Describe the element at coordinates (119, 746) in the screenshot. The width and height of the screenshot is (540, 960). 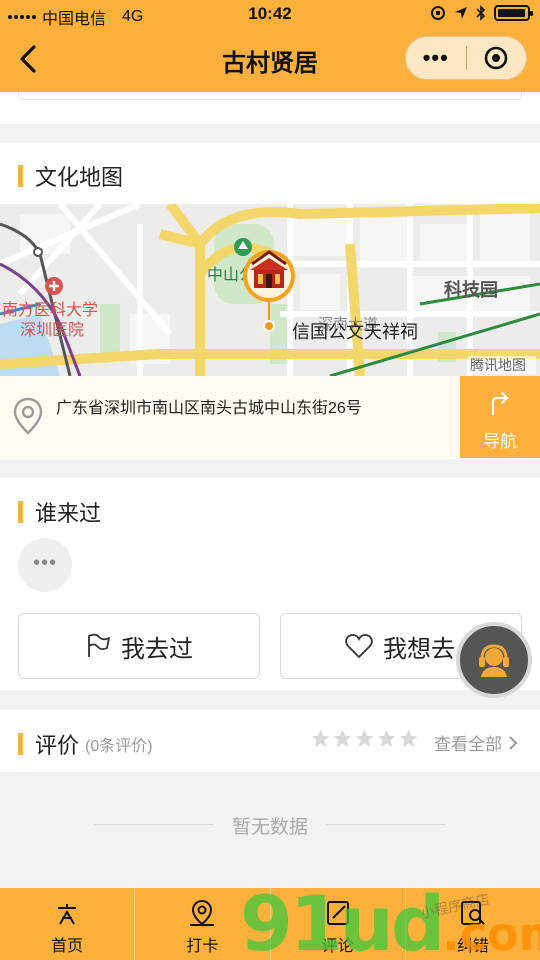
I see `review-count: (0条评价)` at that location.